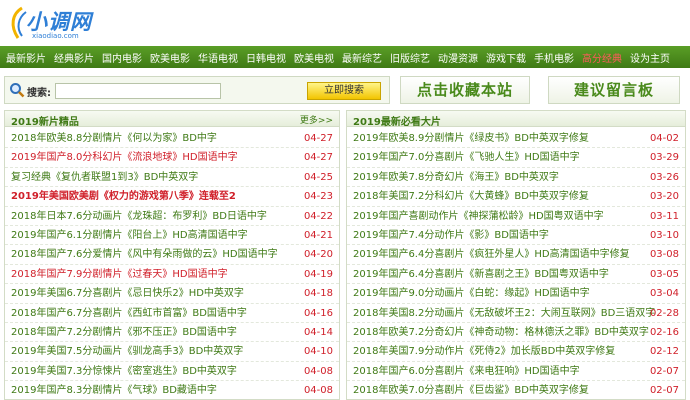 Image resolution: width=690 pixels, height=400 pixels. What do you see at coordinates (129, 235) in the screenshot?
I see `movie-title-link: 2019年国产6.1分剧情片《阳台上》HD高清国语中字` at bounding box center [129, 235].